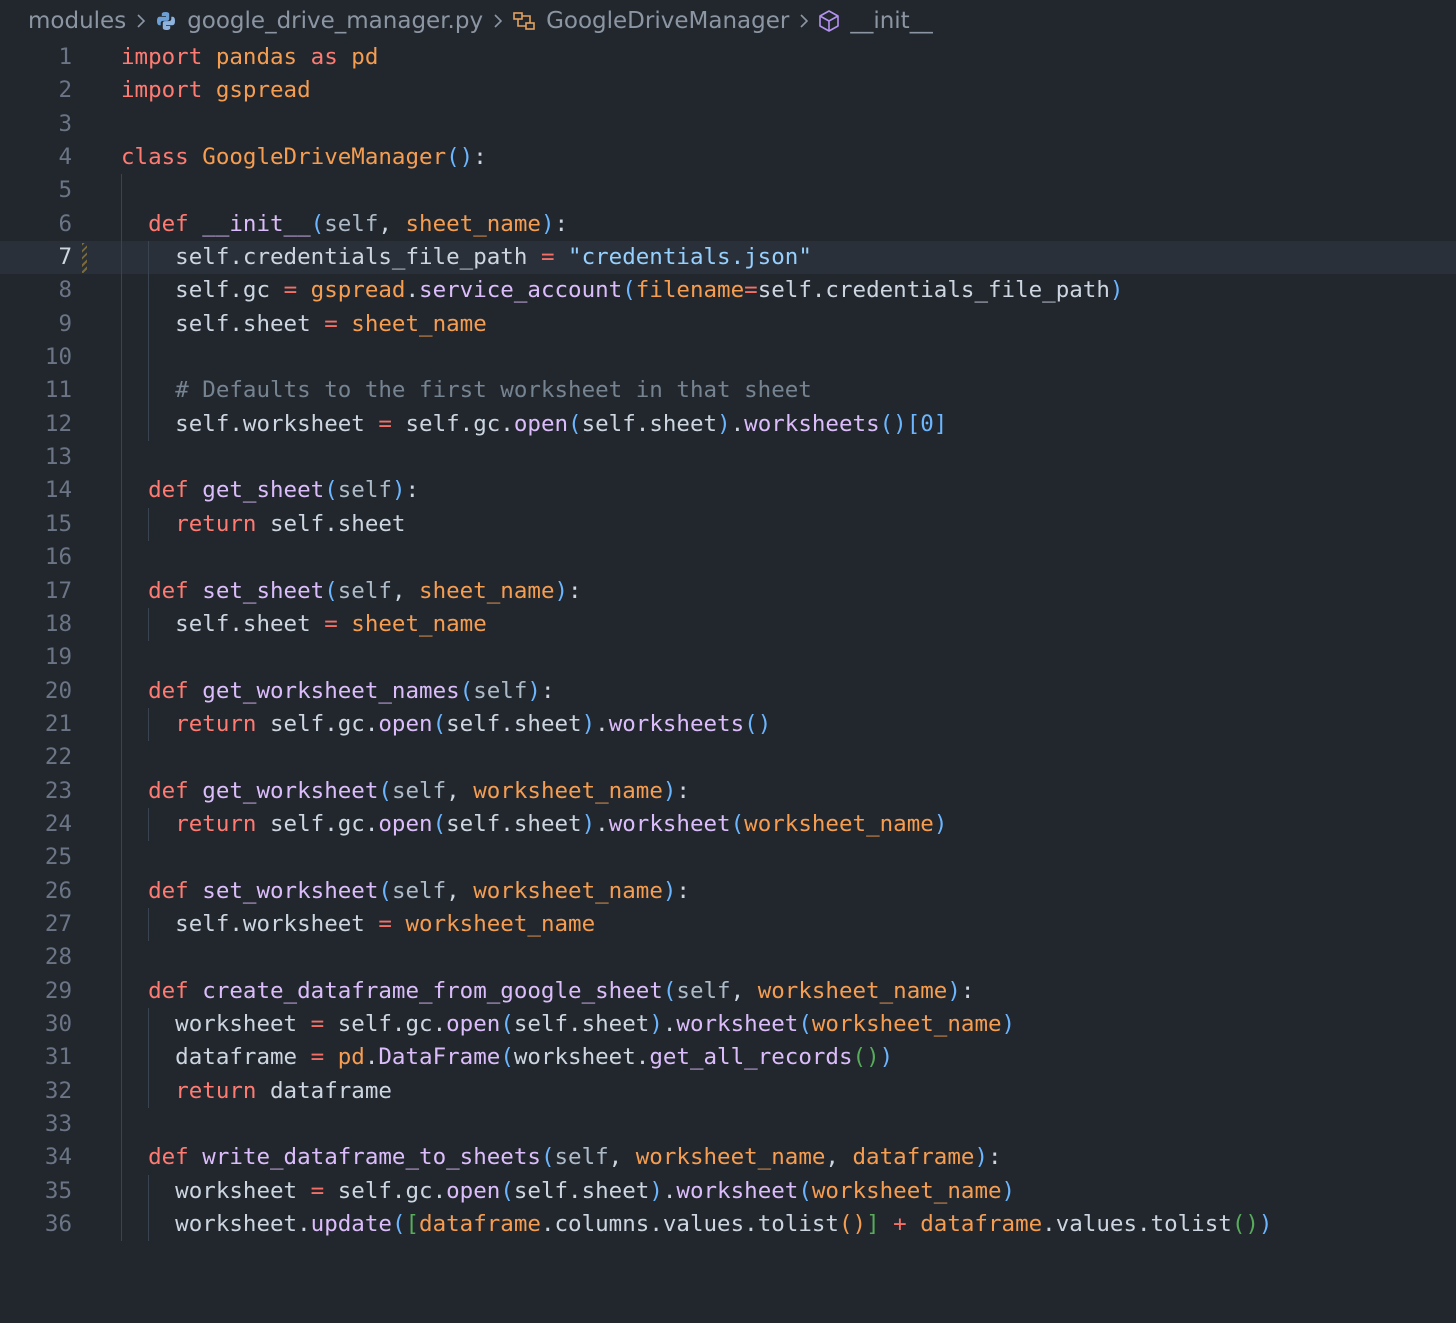 This screenshot has width=1456, height=1323. I want to click on line-number: 9, so click(36, 324).